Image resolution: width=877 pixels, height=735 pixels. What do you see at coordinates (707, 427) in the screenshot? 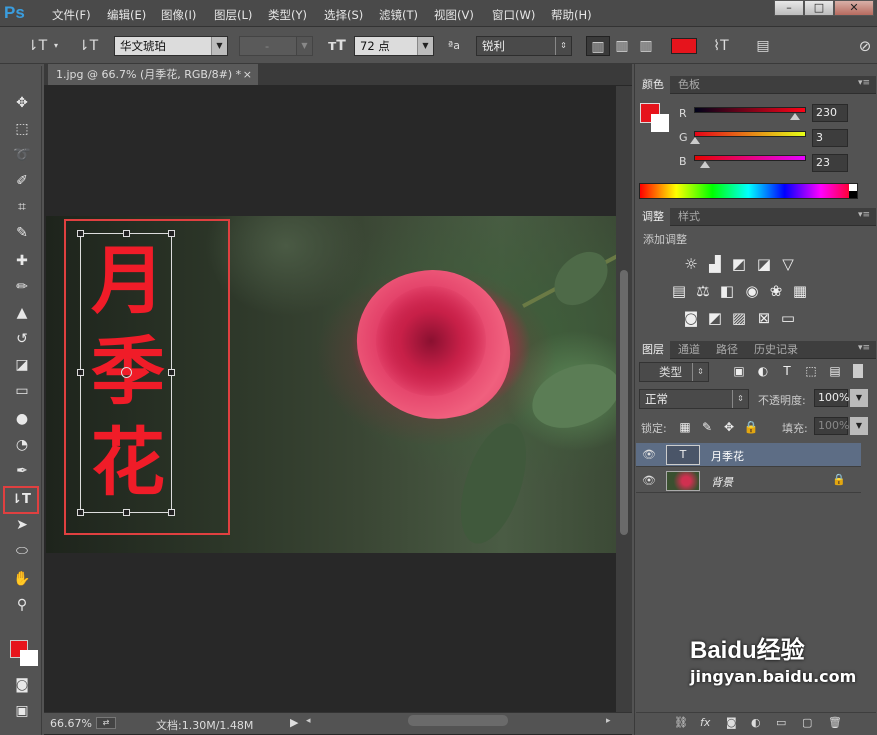
I see `lock-pixels-icon: ✎` at bounding box center [707, 427].